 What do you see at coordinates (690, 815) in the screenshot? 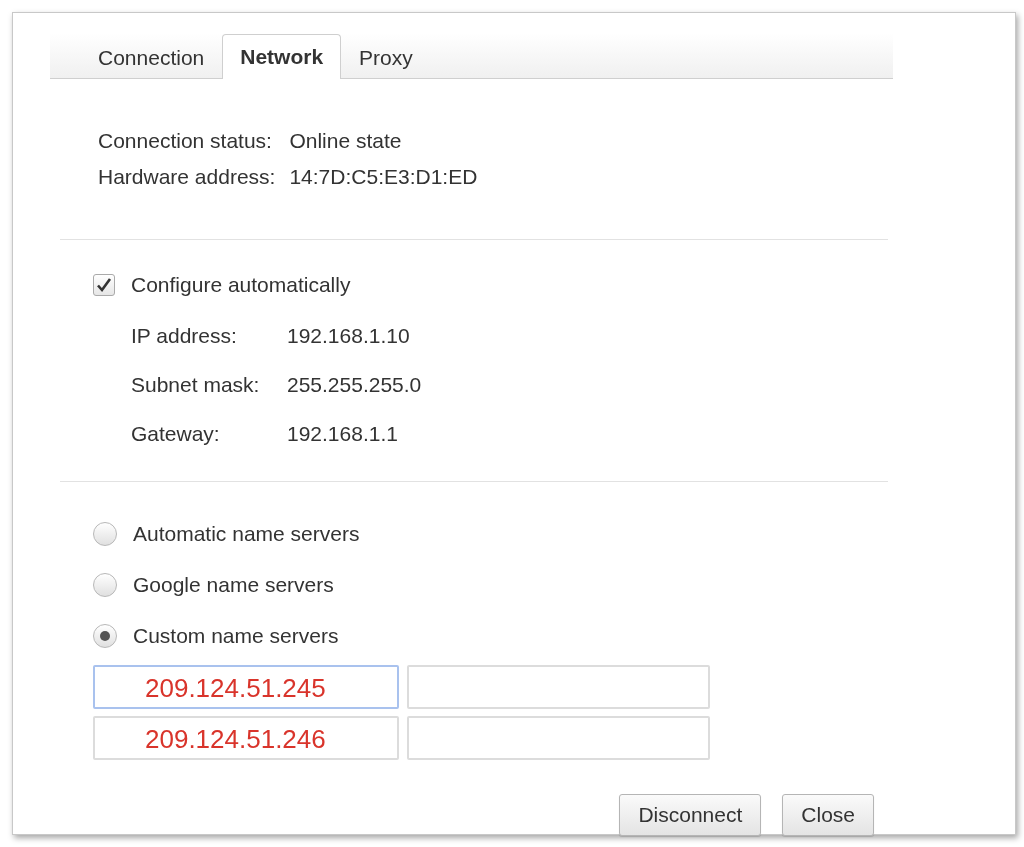
I see `dialog-button: Disconnect` at bounding box center [690, 815].